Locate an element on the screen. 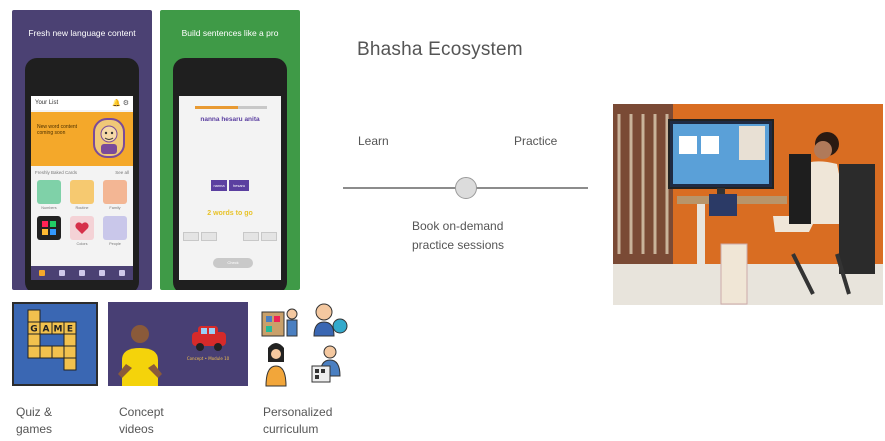  mascot-icon is located at coordinates (109, 138).